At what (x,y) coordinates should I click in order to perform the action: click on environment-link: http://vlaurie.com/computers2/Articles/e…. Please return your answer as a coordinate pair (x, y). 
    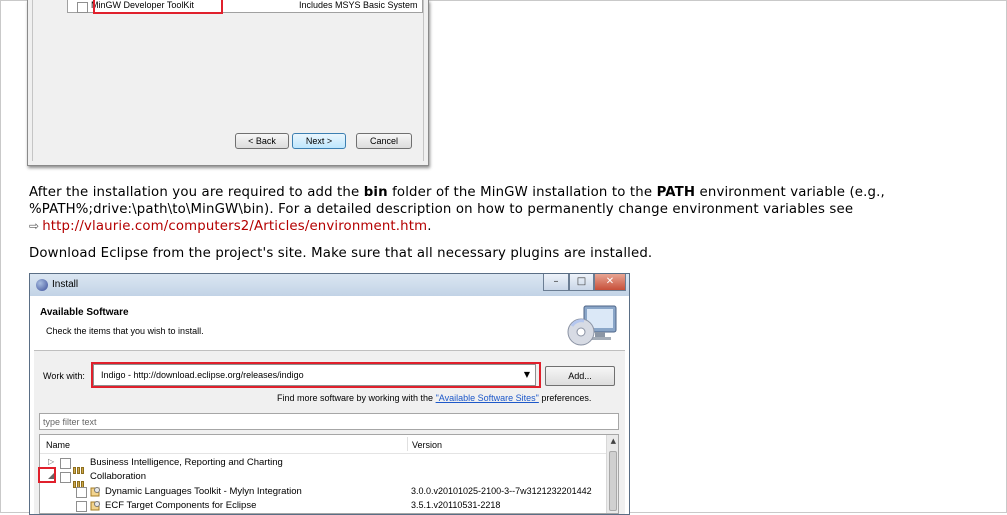
    Looking at the image, I should click on (234, 226).